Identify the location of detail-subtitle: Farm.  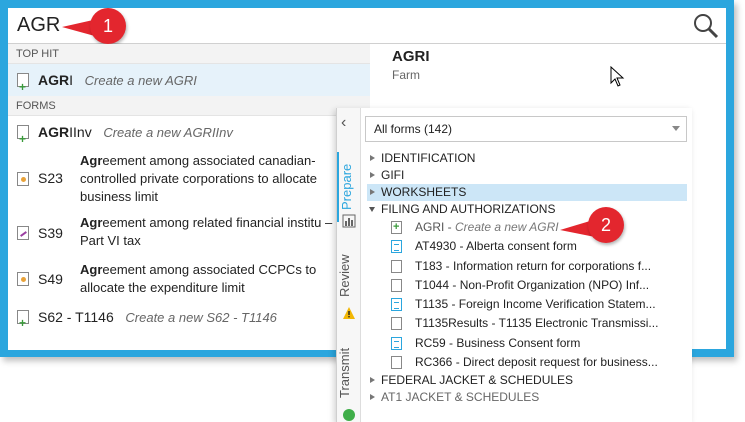
(406, 75).